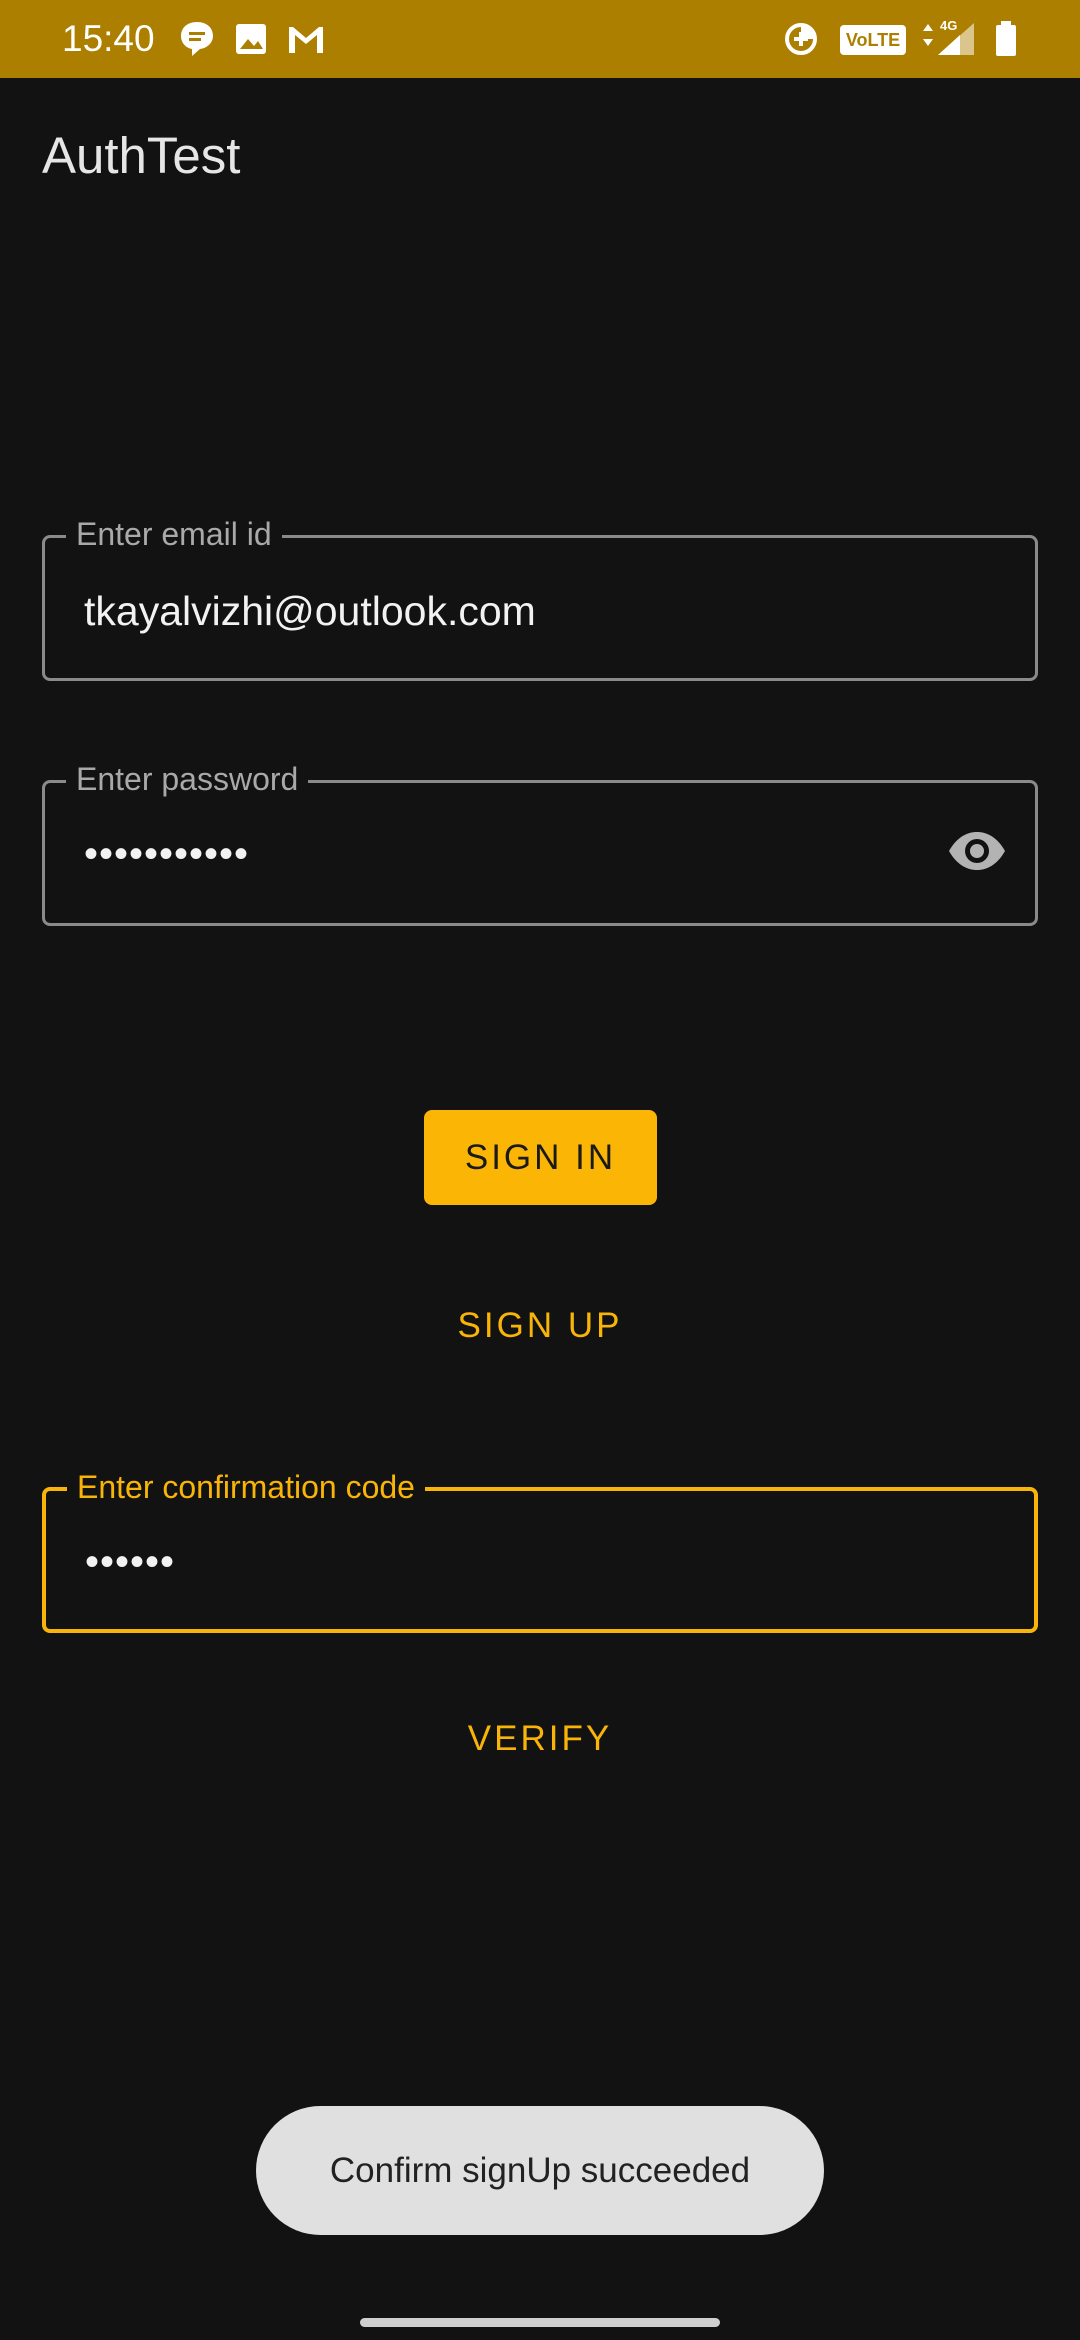 The image size is (1080, 2340). What do you see at coordinates (949, 41) in the screenshot?
I see `signal-4g-icon: 4G` at bounding box center [949, 41].